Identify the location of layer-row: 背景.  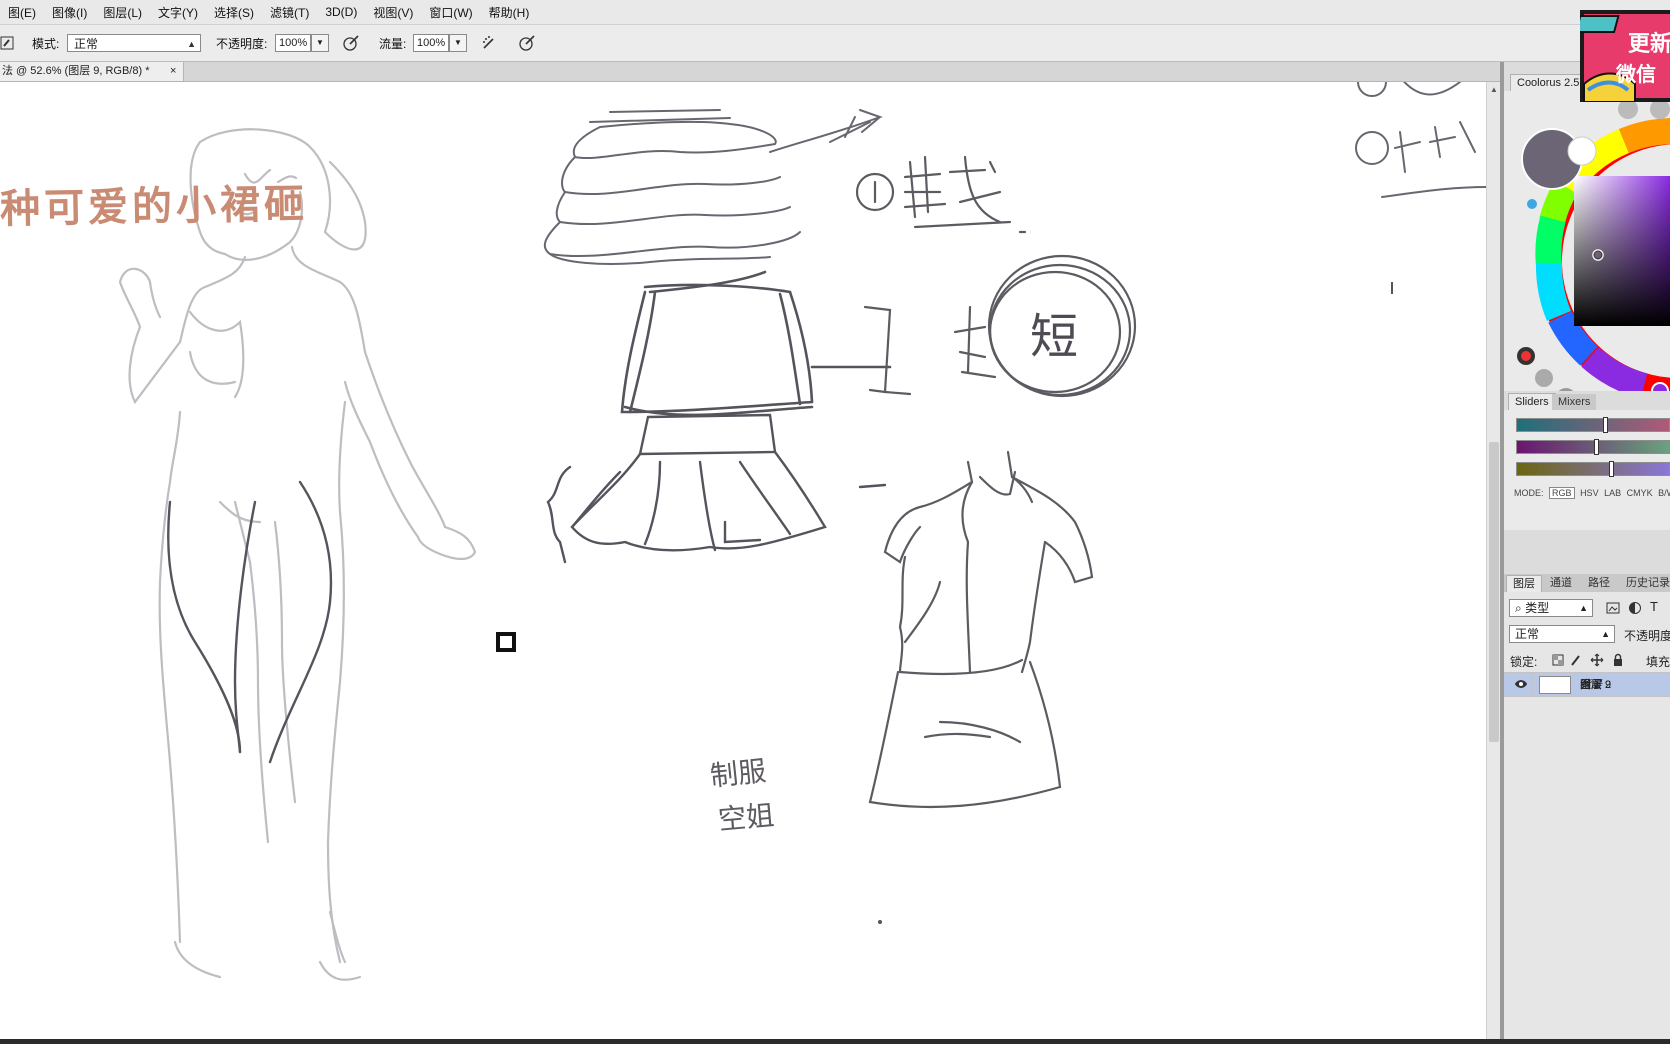
(1587, 685).